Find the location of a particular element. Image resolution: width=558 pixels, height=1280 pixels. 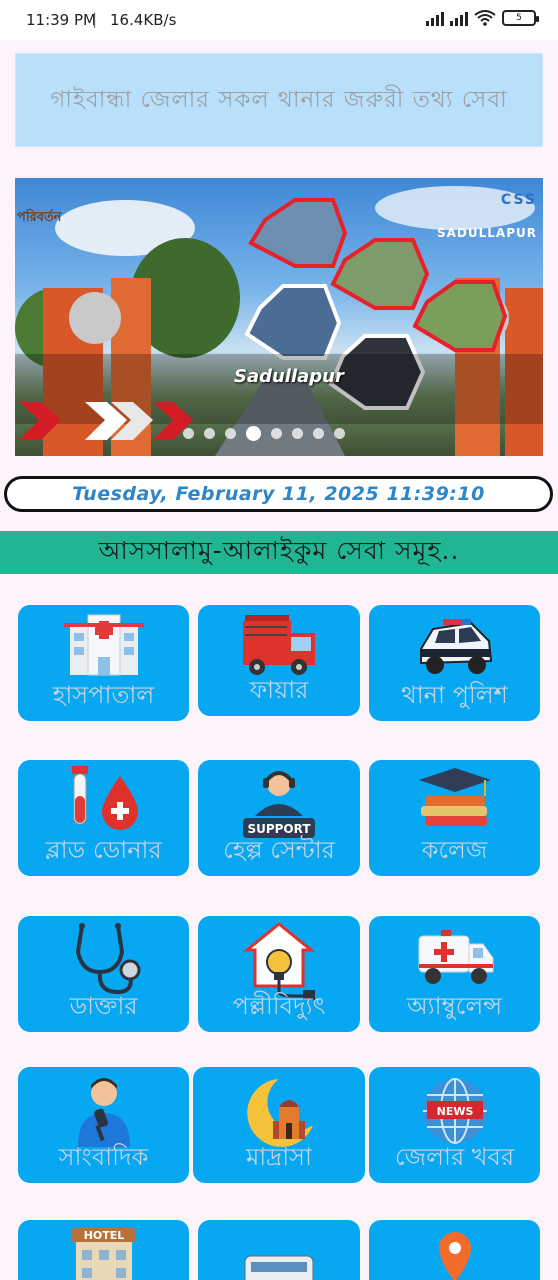

service-label: সাংবাদিক is located at coordinates (103, 1157).